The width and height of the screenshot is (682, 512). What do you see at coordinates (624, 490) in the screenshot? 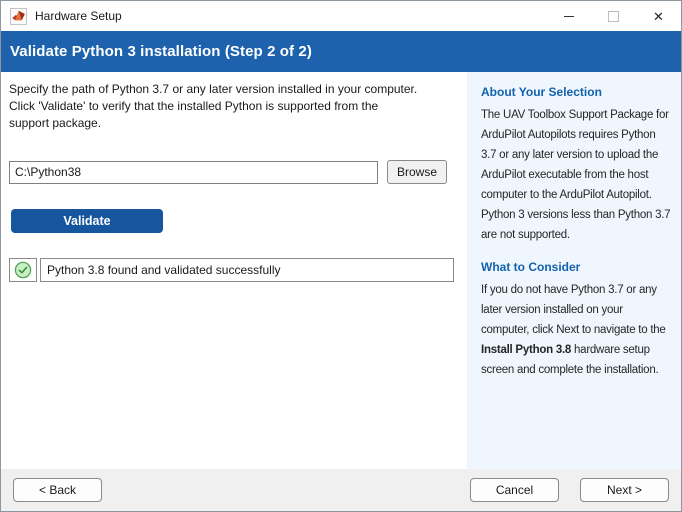
I see `next-button: Next >` at bounding box center [624, 490].